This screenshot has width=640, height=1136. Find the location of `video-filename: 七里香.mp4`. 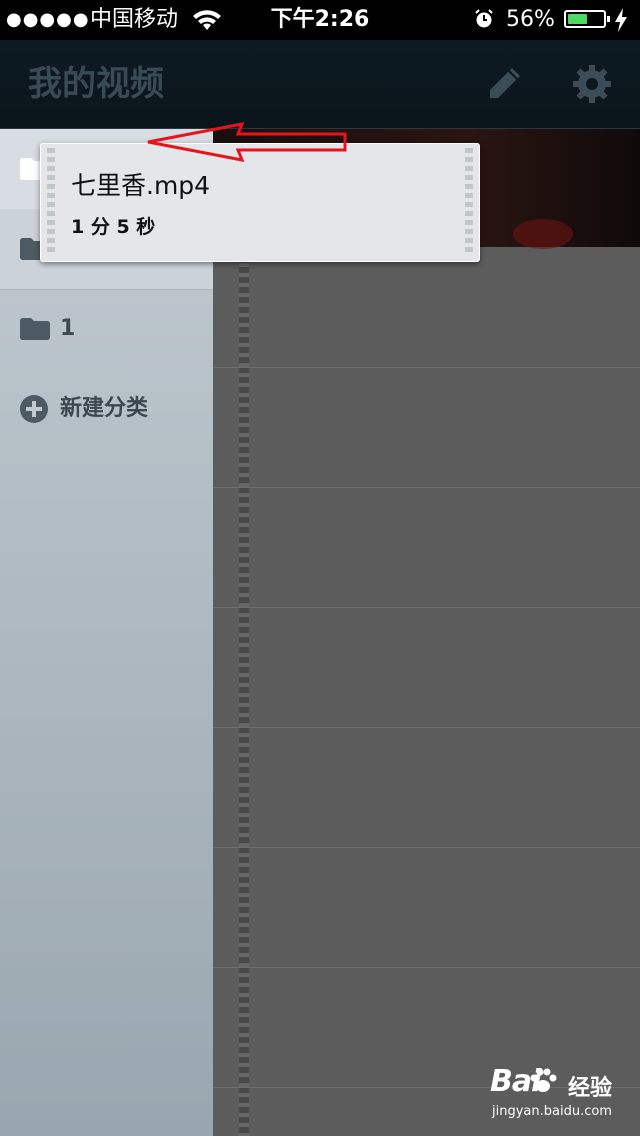

video-filename: 七里香.mp4 is located at coordinates (141, 185).